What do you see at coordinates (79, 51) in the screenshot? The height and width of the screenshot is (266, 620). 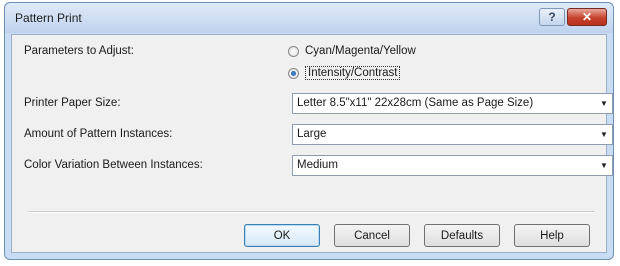 I see `parameters-label: Parameters to Adjust:` at bounding box center [79, 51].